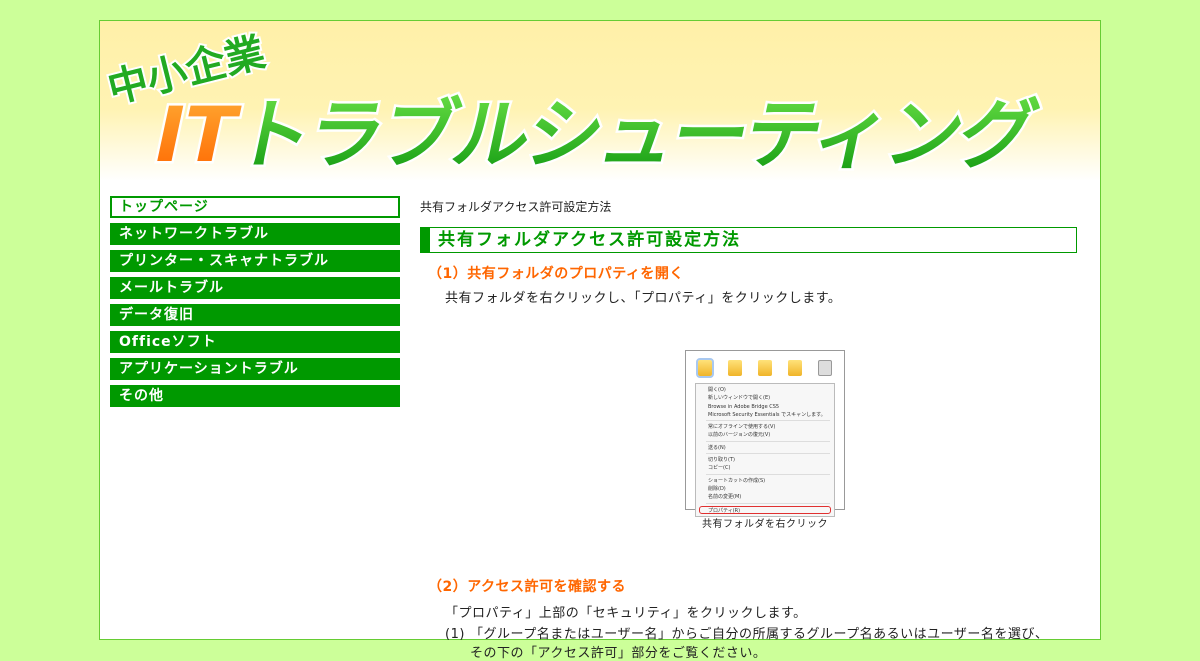 The width and height of the screenshot is (1200, 661). I want to click on document-icon, so click(825, 368).